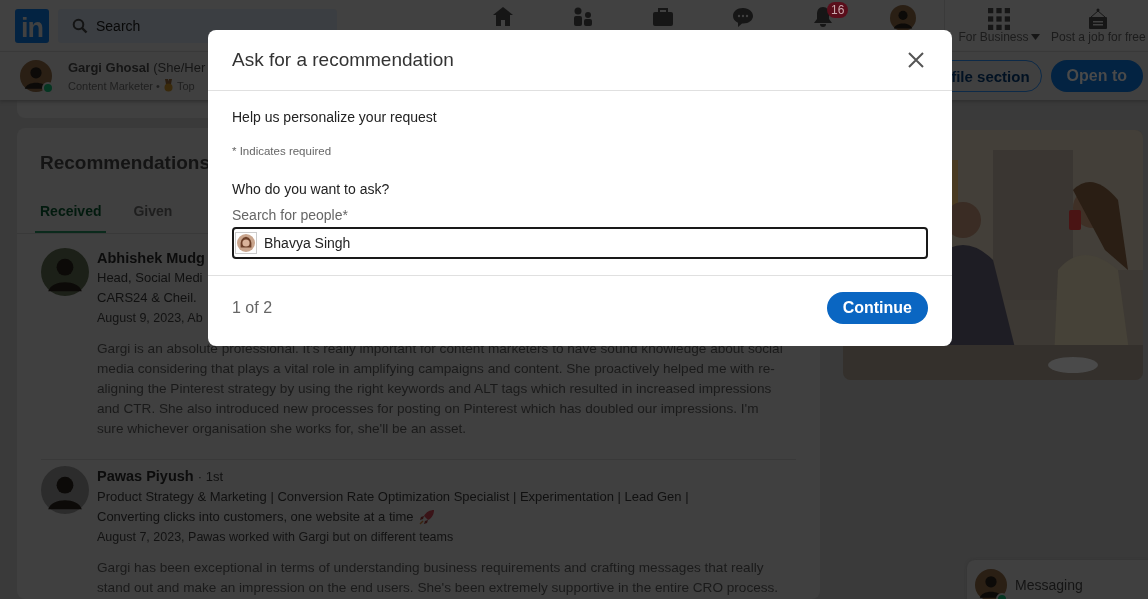 This screenshot has width=1148, height=599. Describe the element at coordinates (32, 25) in the screenshot. I see `logo: in` at that location.